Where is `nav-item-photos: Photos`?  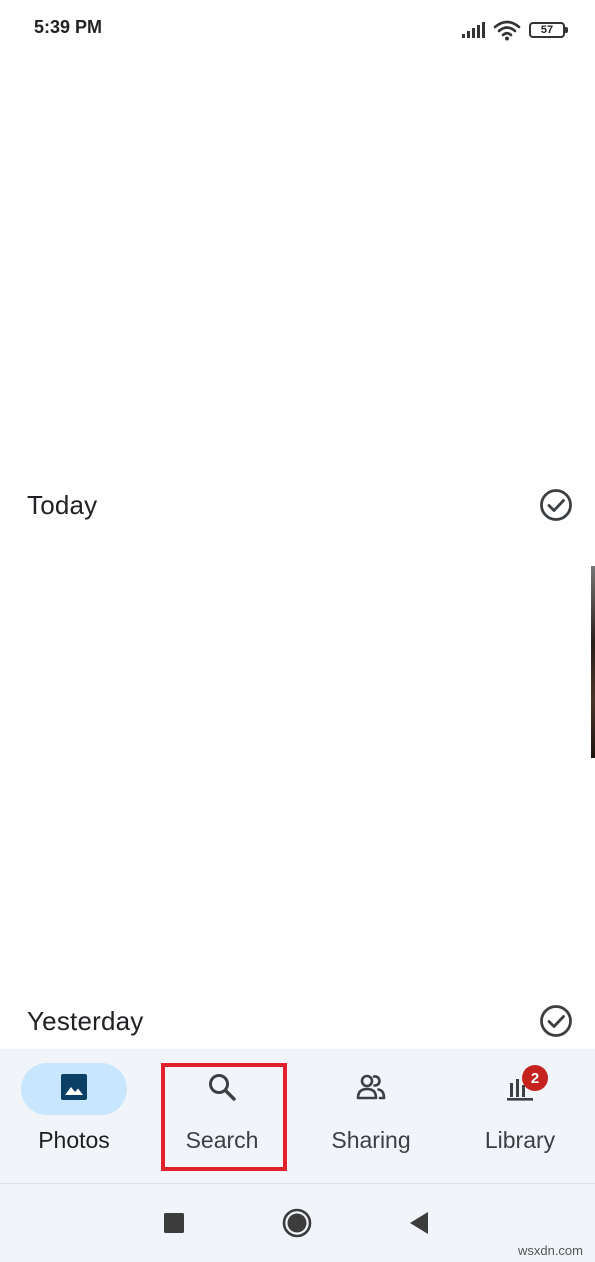
nav-item-photos: Photos is located at coordinates (74, 1116).